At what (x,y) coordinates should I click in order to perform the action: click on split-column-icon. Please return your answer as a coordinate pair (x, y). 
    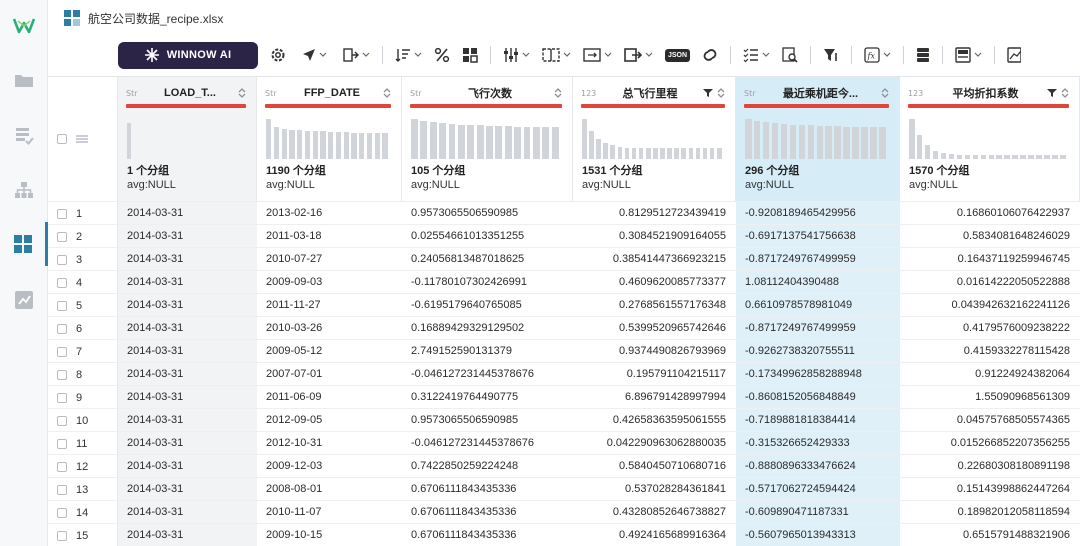
    Looking at the image, I should click on (556, 55).